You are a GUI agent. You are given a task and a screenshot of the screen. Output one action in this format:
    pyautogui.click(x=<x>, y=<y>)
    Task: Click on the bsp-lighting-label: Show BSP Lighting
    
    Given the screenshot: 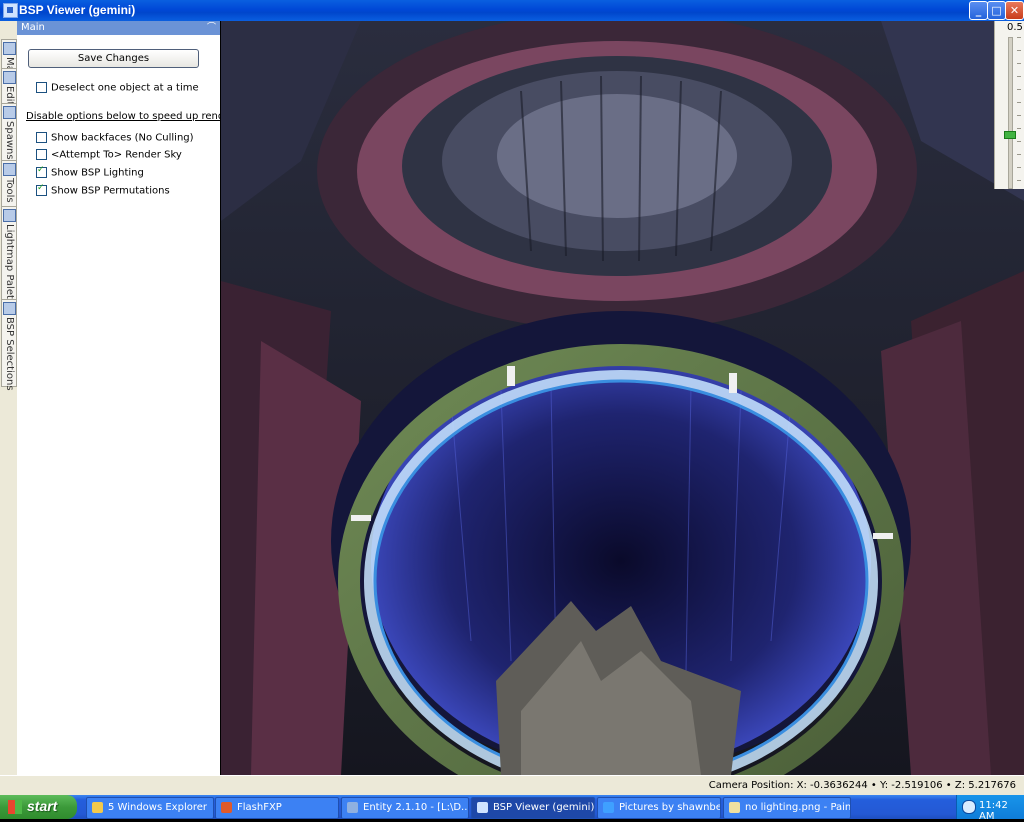 What is the action you would take?
    pyautogui.click(x=97, y=173)
    